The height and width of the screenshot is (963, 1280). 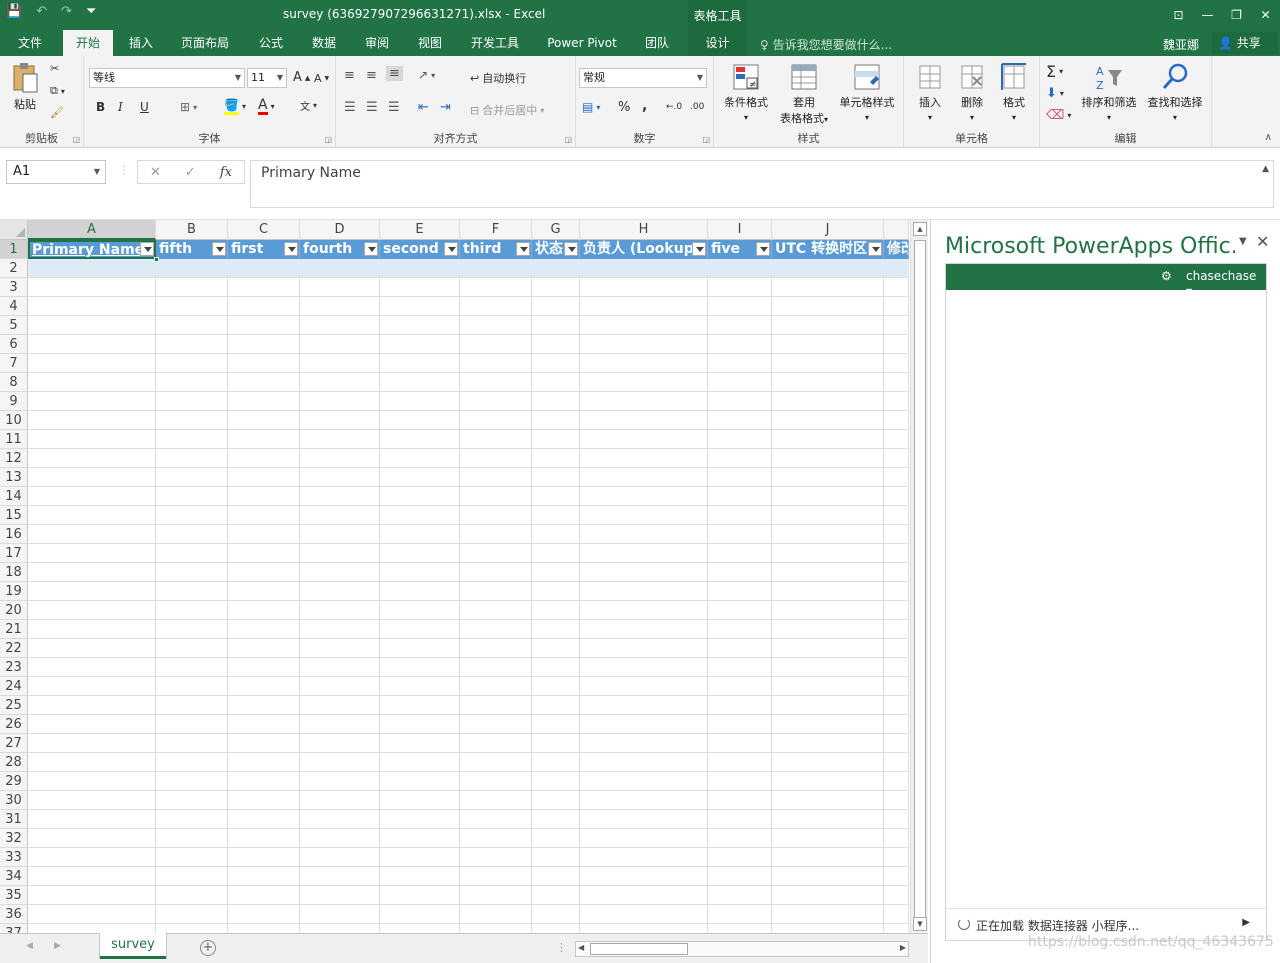 What do you see at coordinates (57, 946) in the screenshot?
I see `next-sheet-icon: ▶` at bounding box center [57, 946].